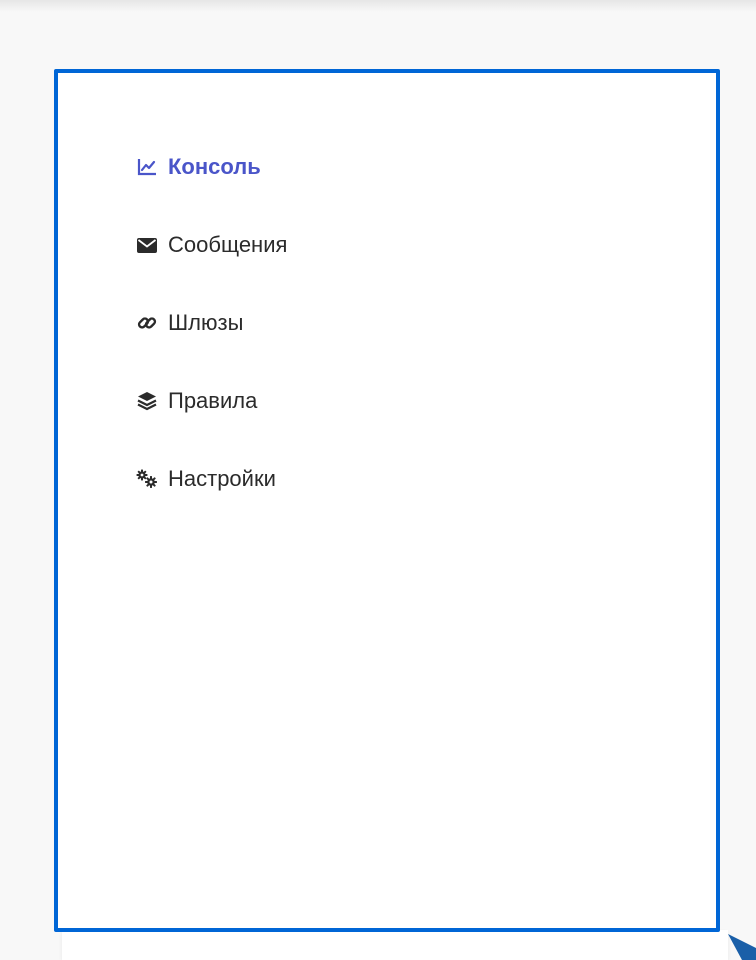 The width and height of the screenshot is (756, 960). I want to click on chart-line-icon, so click(147, 167).